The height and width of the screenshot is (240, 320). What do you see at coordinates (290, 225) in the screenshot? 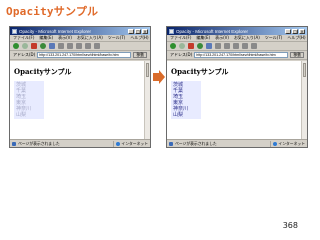
I see `page-number: 368` at bounding box center [290, 225].